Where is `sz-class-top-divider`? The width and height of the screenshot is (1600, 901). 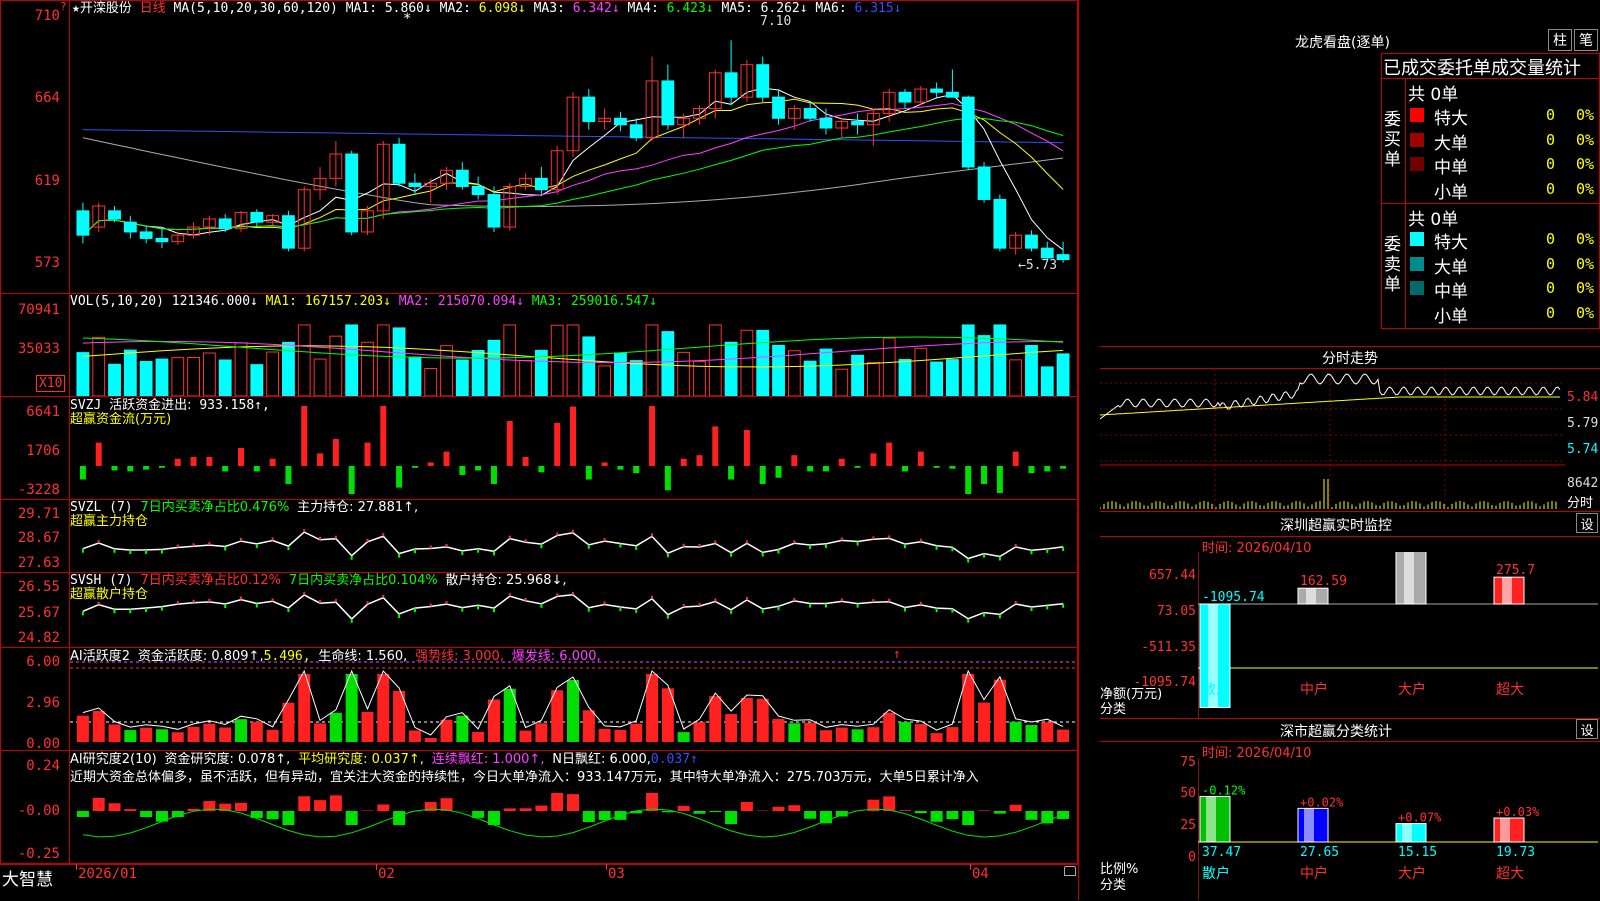 sz-class-top-divider is located at coordinates (1350, 718).